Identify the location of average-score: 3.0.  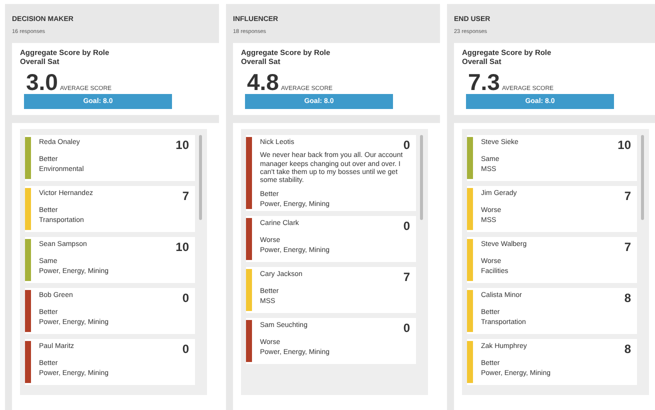
(42, 82).